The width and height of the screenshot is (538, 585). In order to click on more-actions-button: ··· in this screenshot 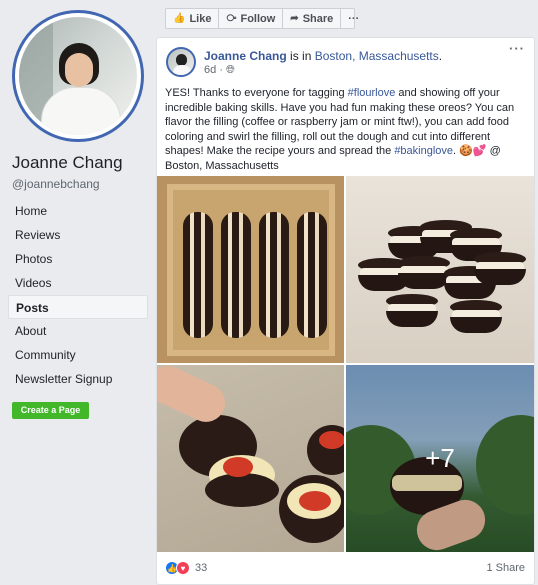, I will do `click(353, 18)`.